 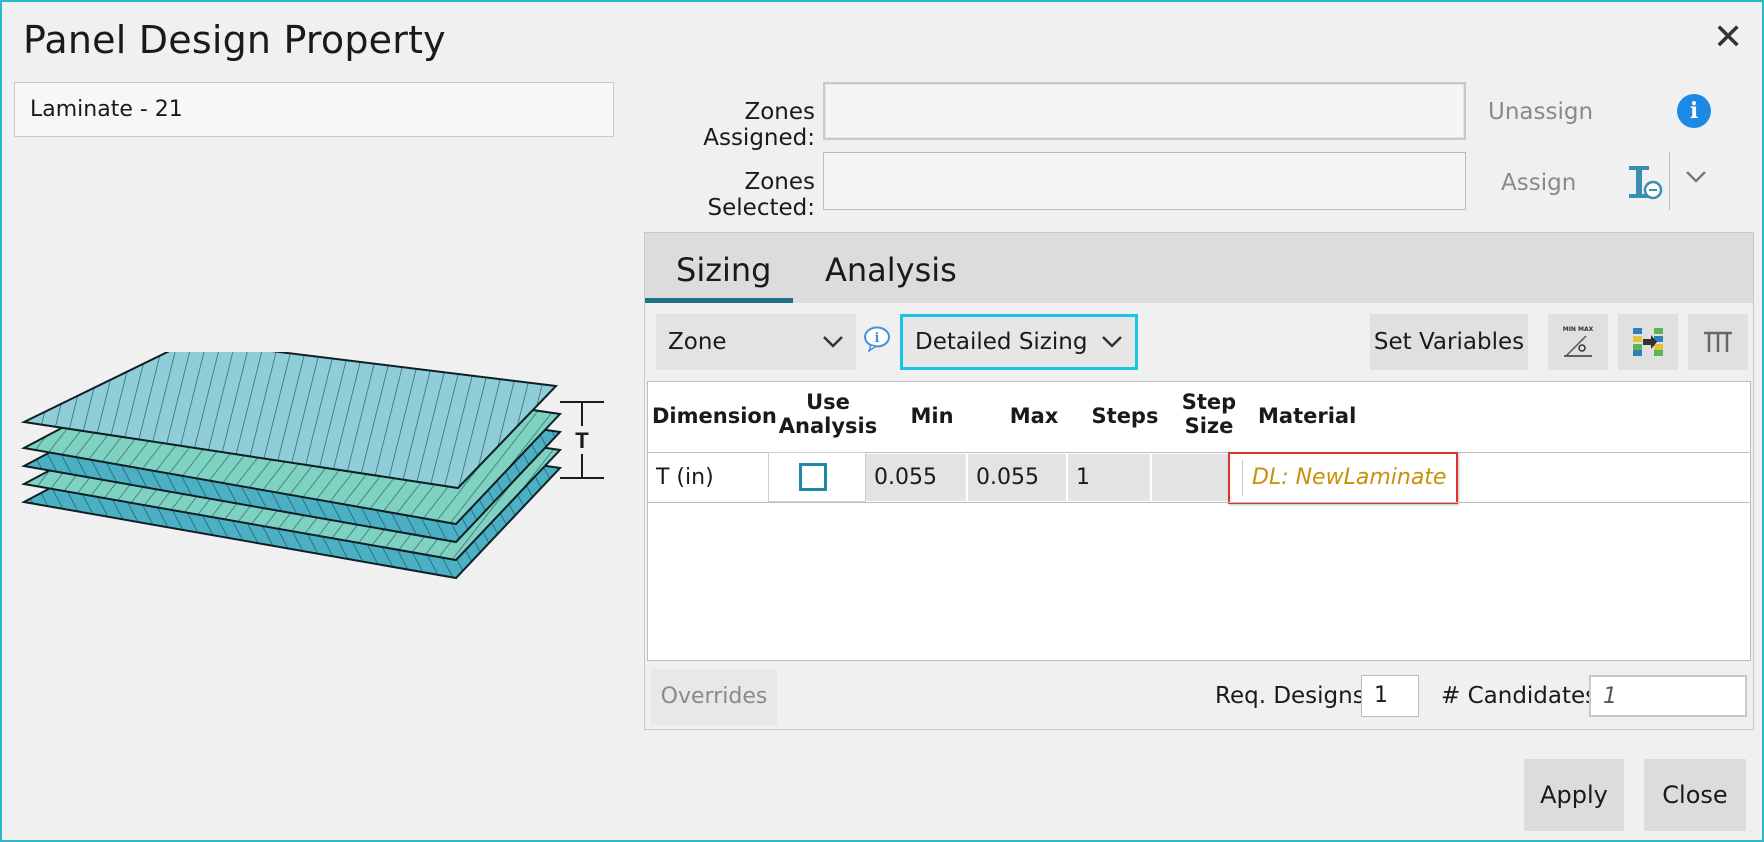 What do you see at coordinates (828, 426) in the screenshot?
I see `col-header-use-analysis-line2: Analysis` at bounding box center [828, 426].